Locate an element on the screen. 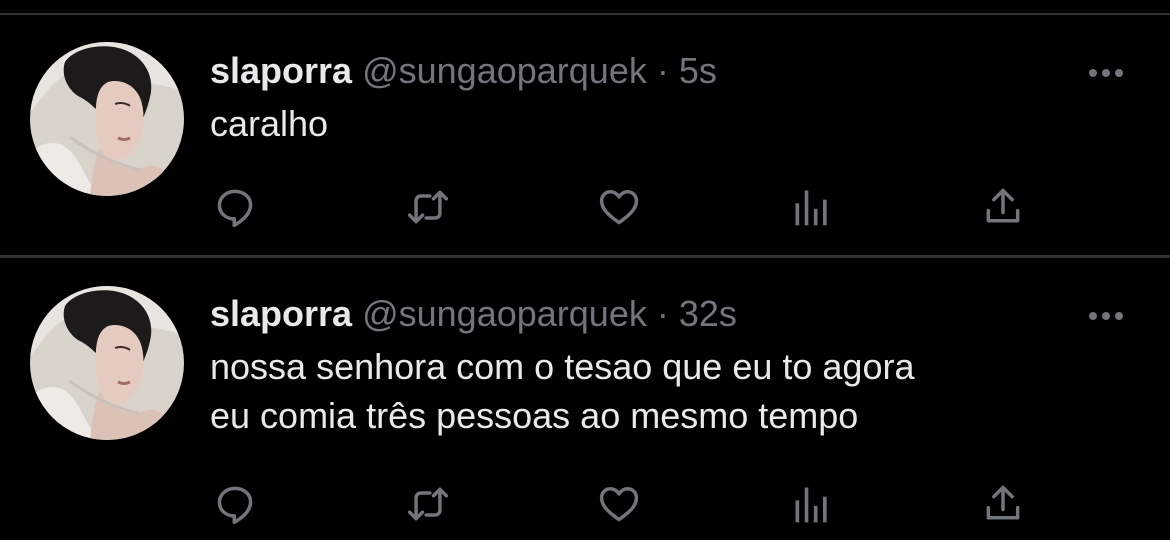  timestamp: 32s is located at coordinates (708, 313).